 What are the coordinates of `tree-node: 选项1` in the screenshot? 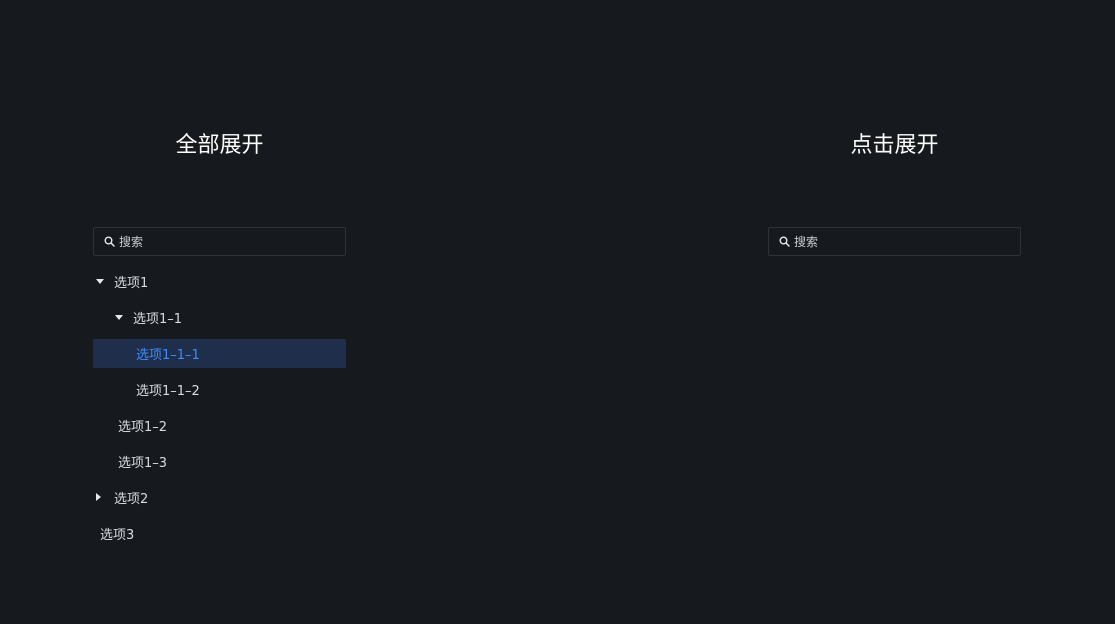 It's located at (219, 281).